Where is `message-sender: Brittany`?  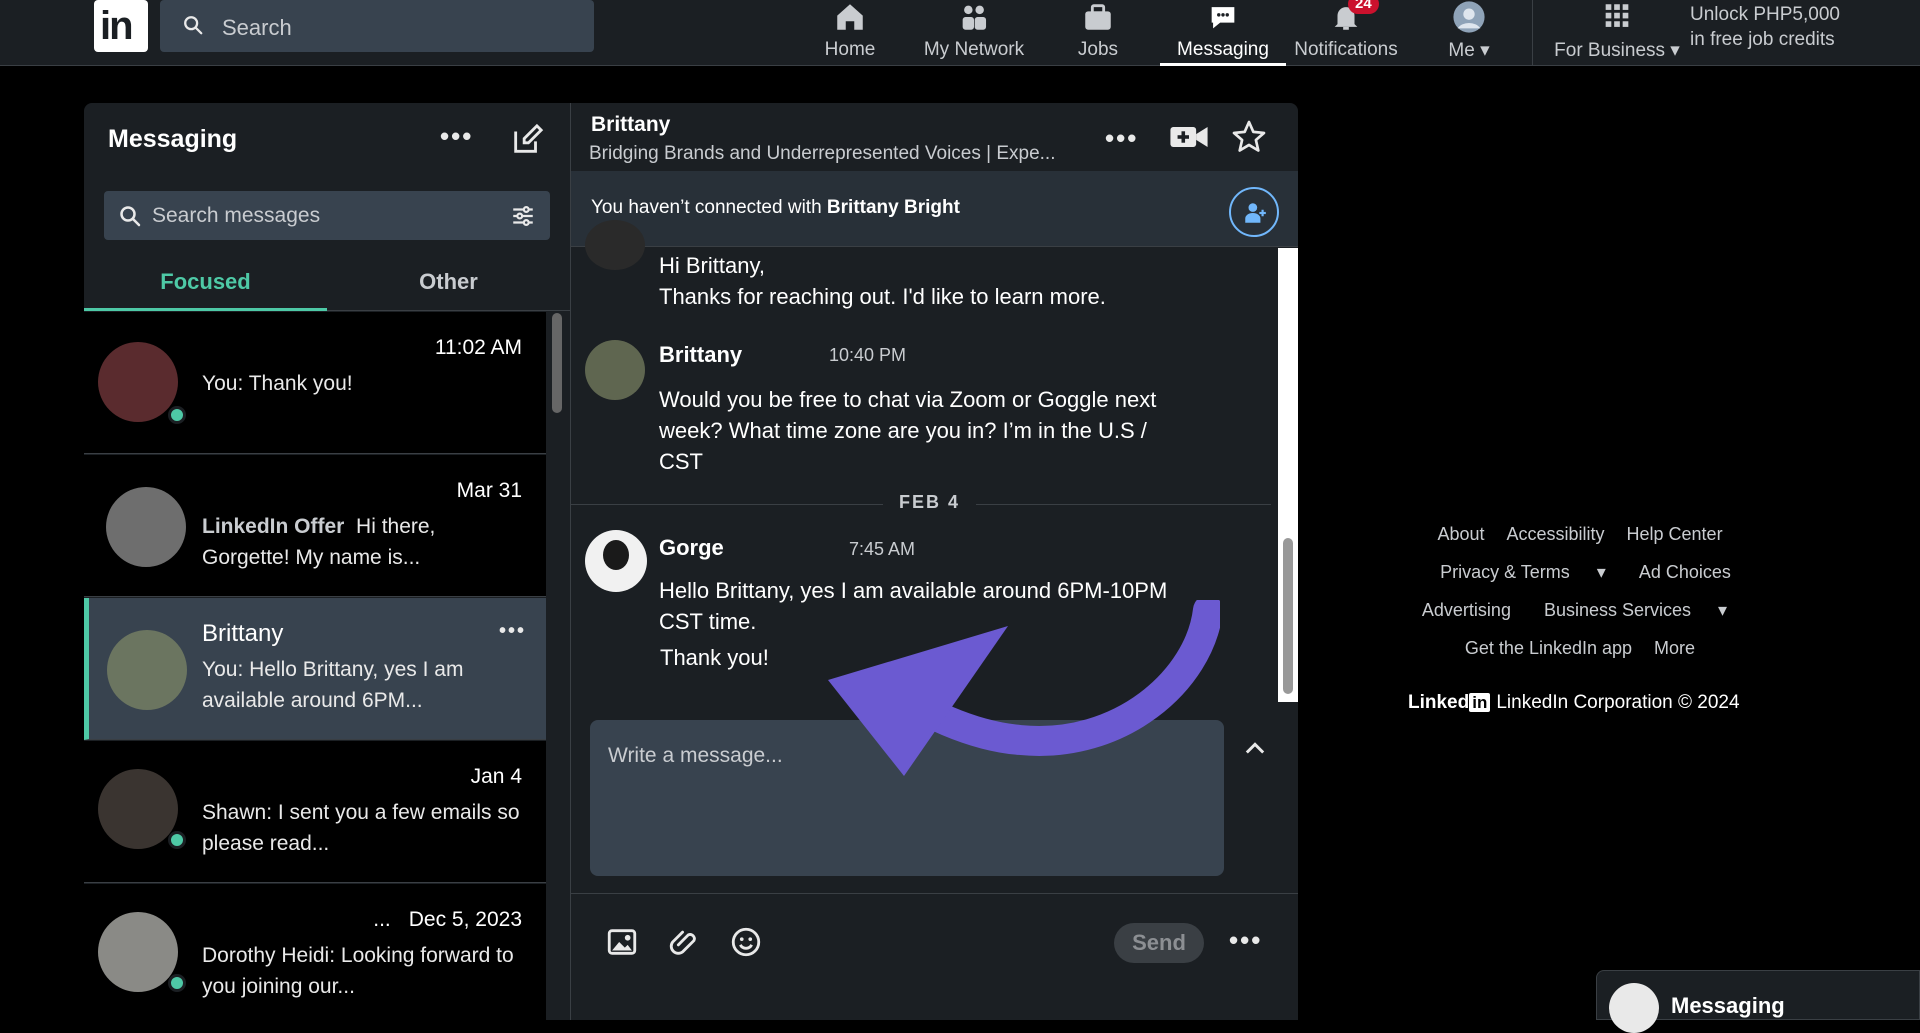
message-sender: Brittany is located at coordinates (700, 355).